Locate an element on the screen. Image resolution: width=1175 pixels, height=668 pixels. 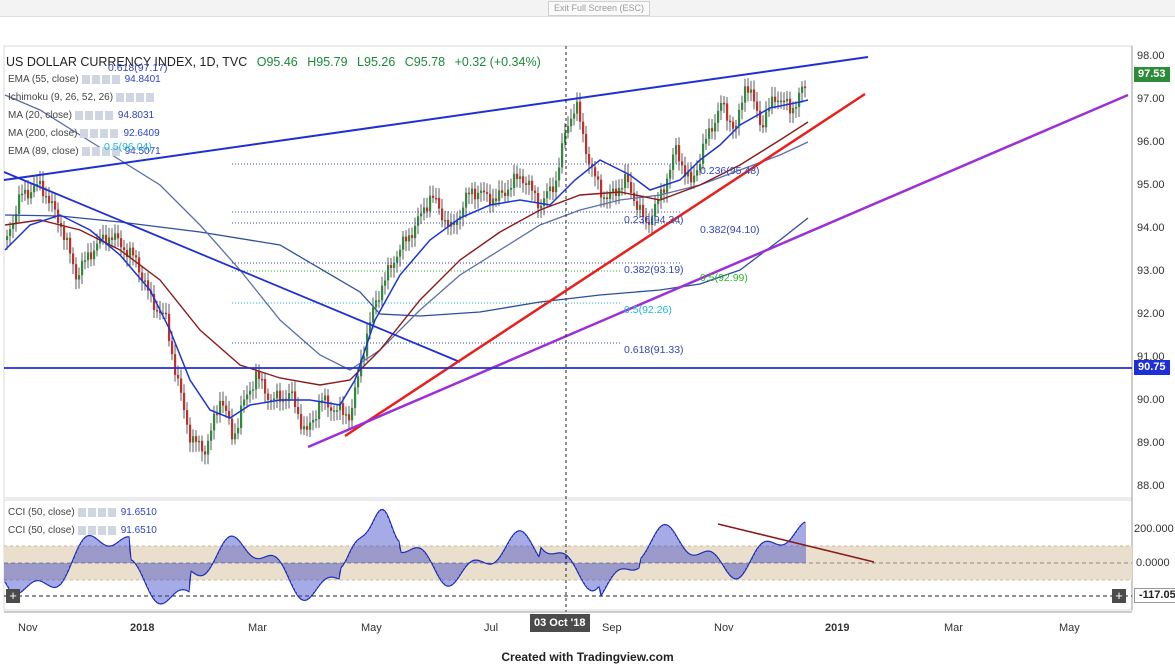
legend-ma200: MA (200, close) 92.6409 is located at coordinates (84, 133).